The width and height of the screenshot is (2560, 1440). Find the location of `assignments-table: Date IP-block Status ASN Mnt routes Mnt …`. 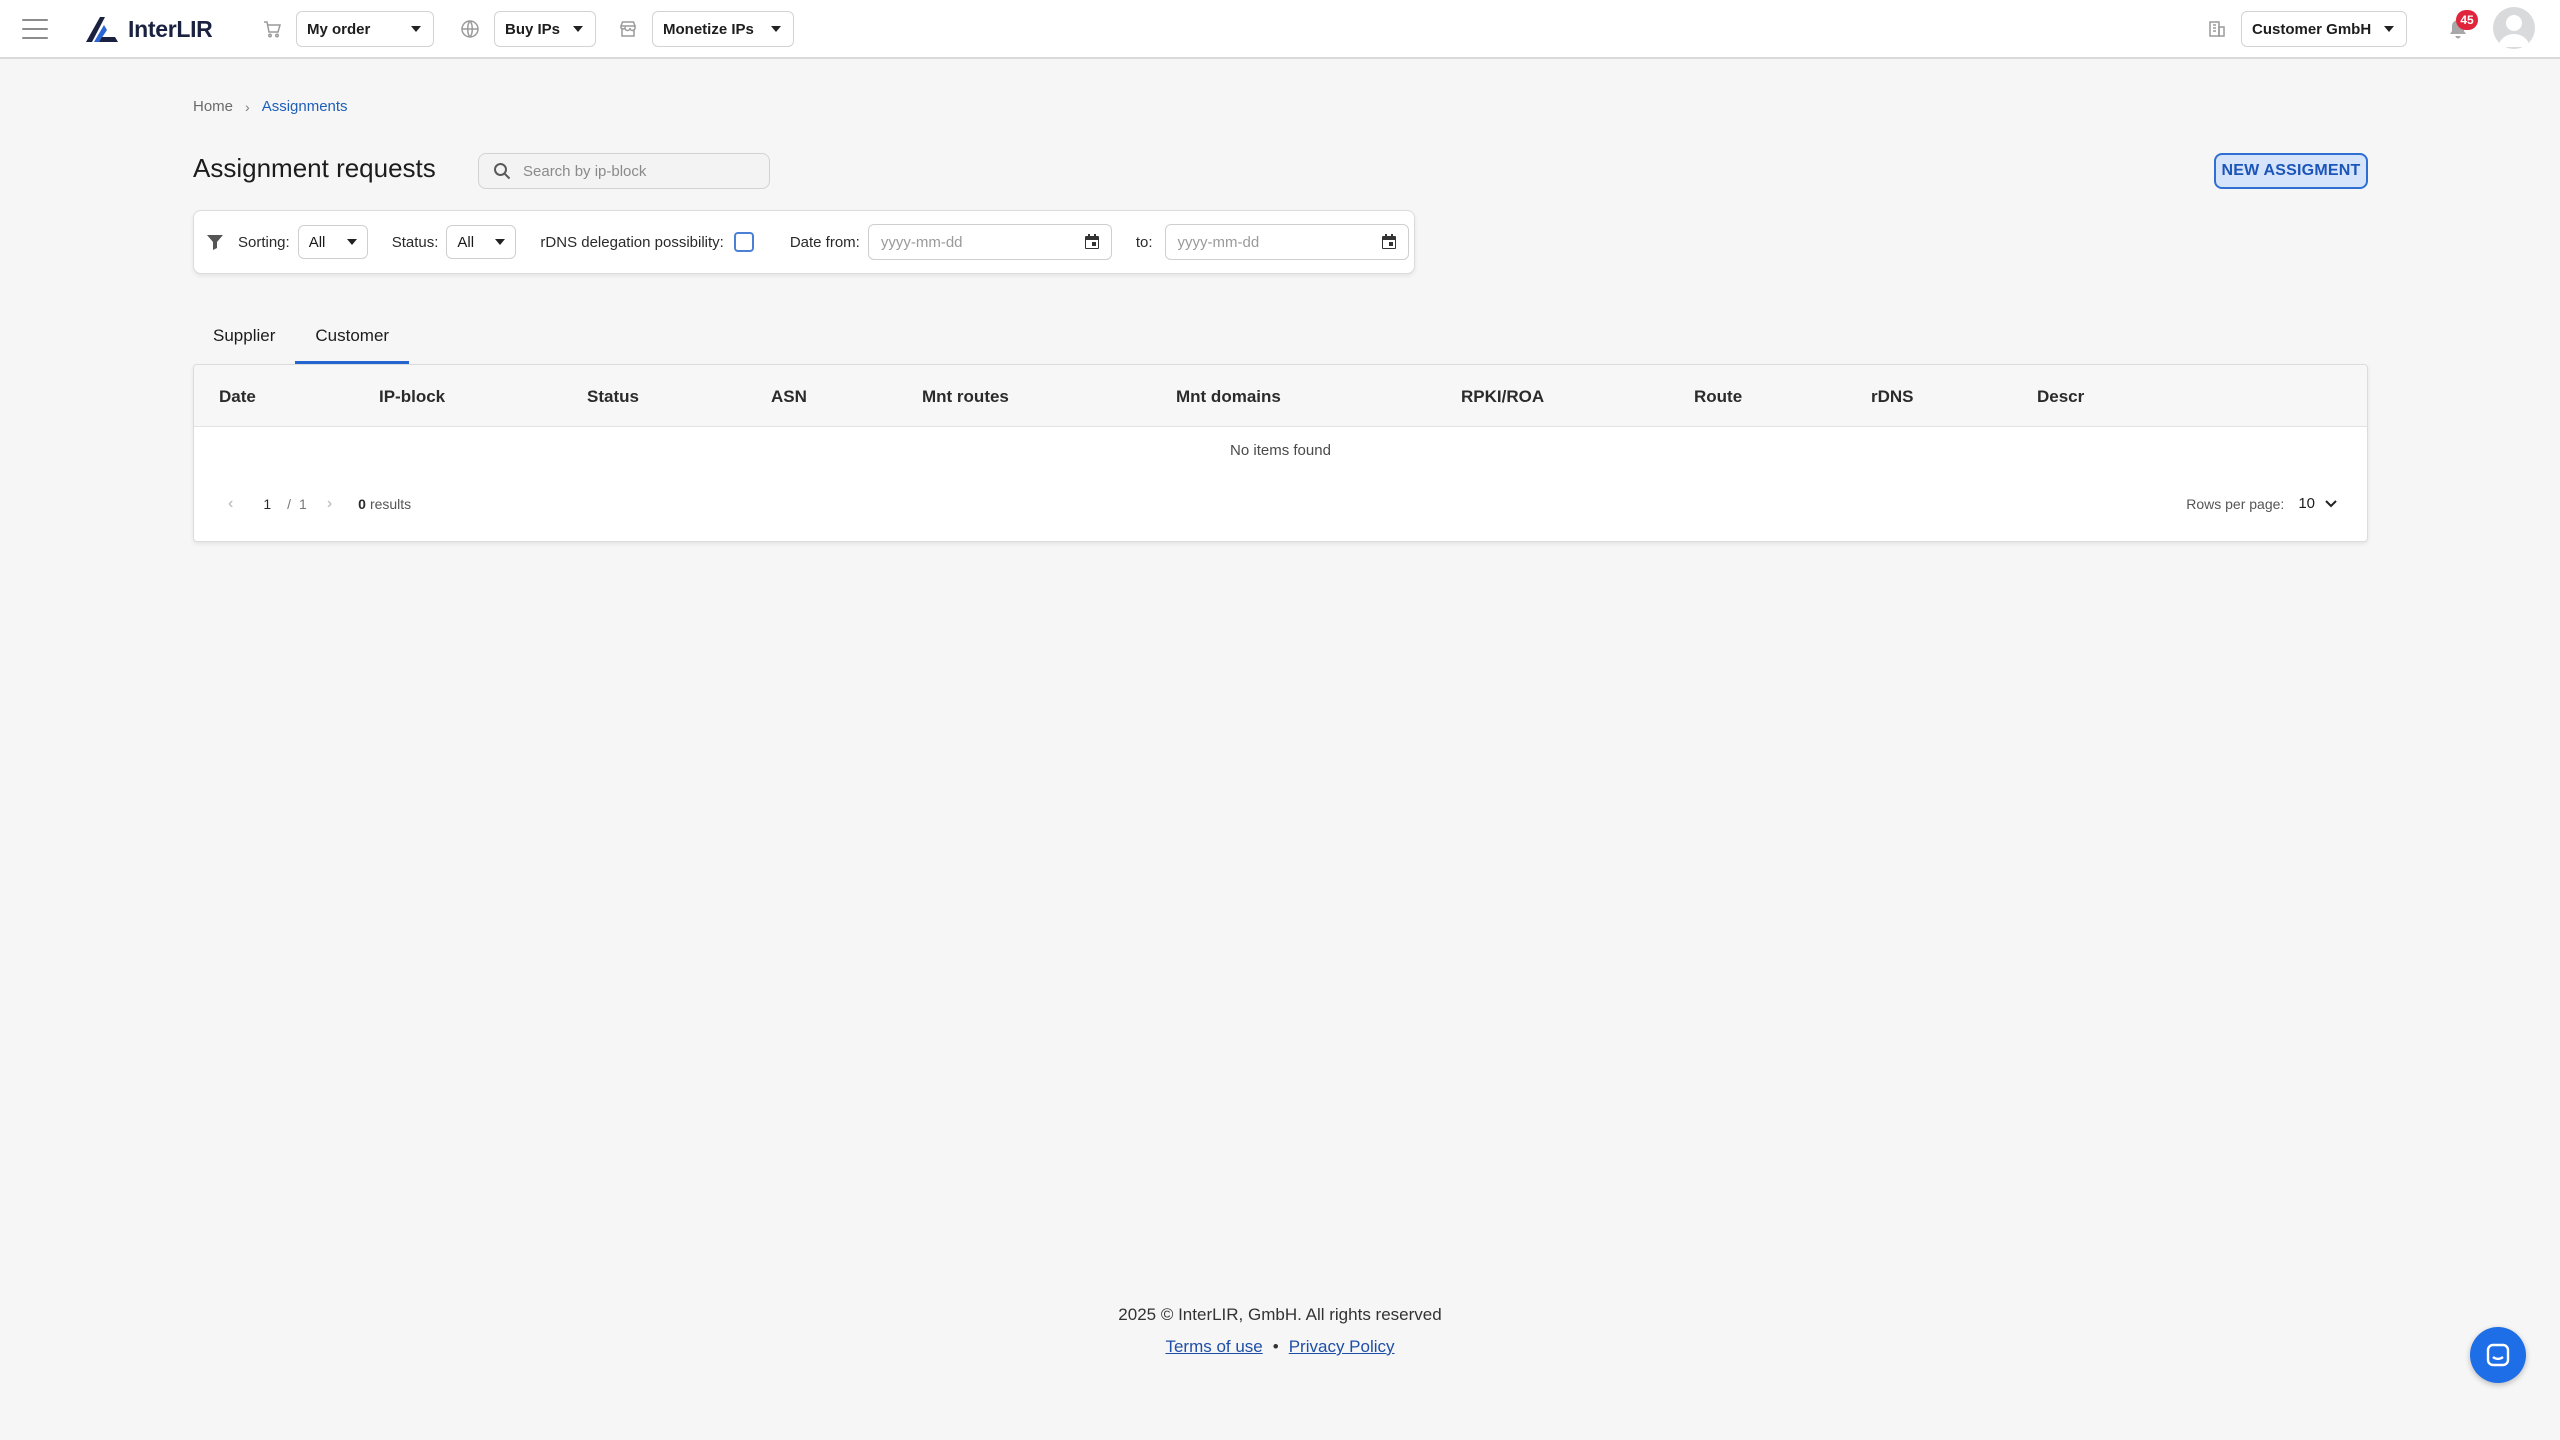

assignments-table: Date IP-block Status ASN Mnt routes Mnt … is located at coordinates (1280, 453).